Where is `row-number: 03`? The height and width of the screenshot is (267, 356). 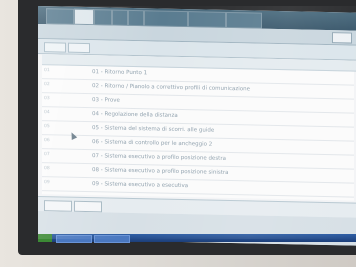 row-number: 03 is located at coordinates (47, 99).